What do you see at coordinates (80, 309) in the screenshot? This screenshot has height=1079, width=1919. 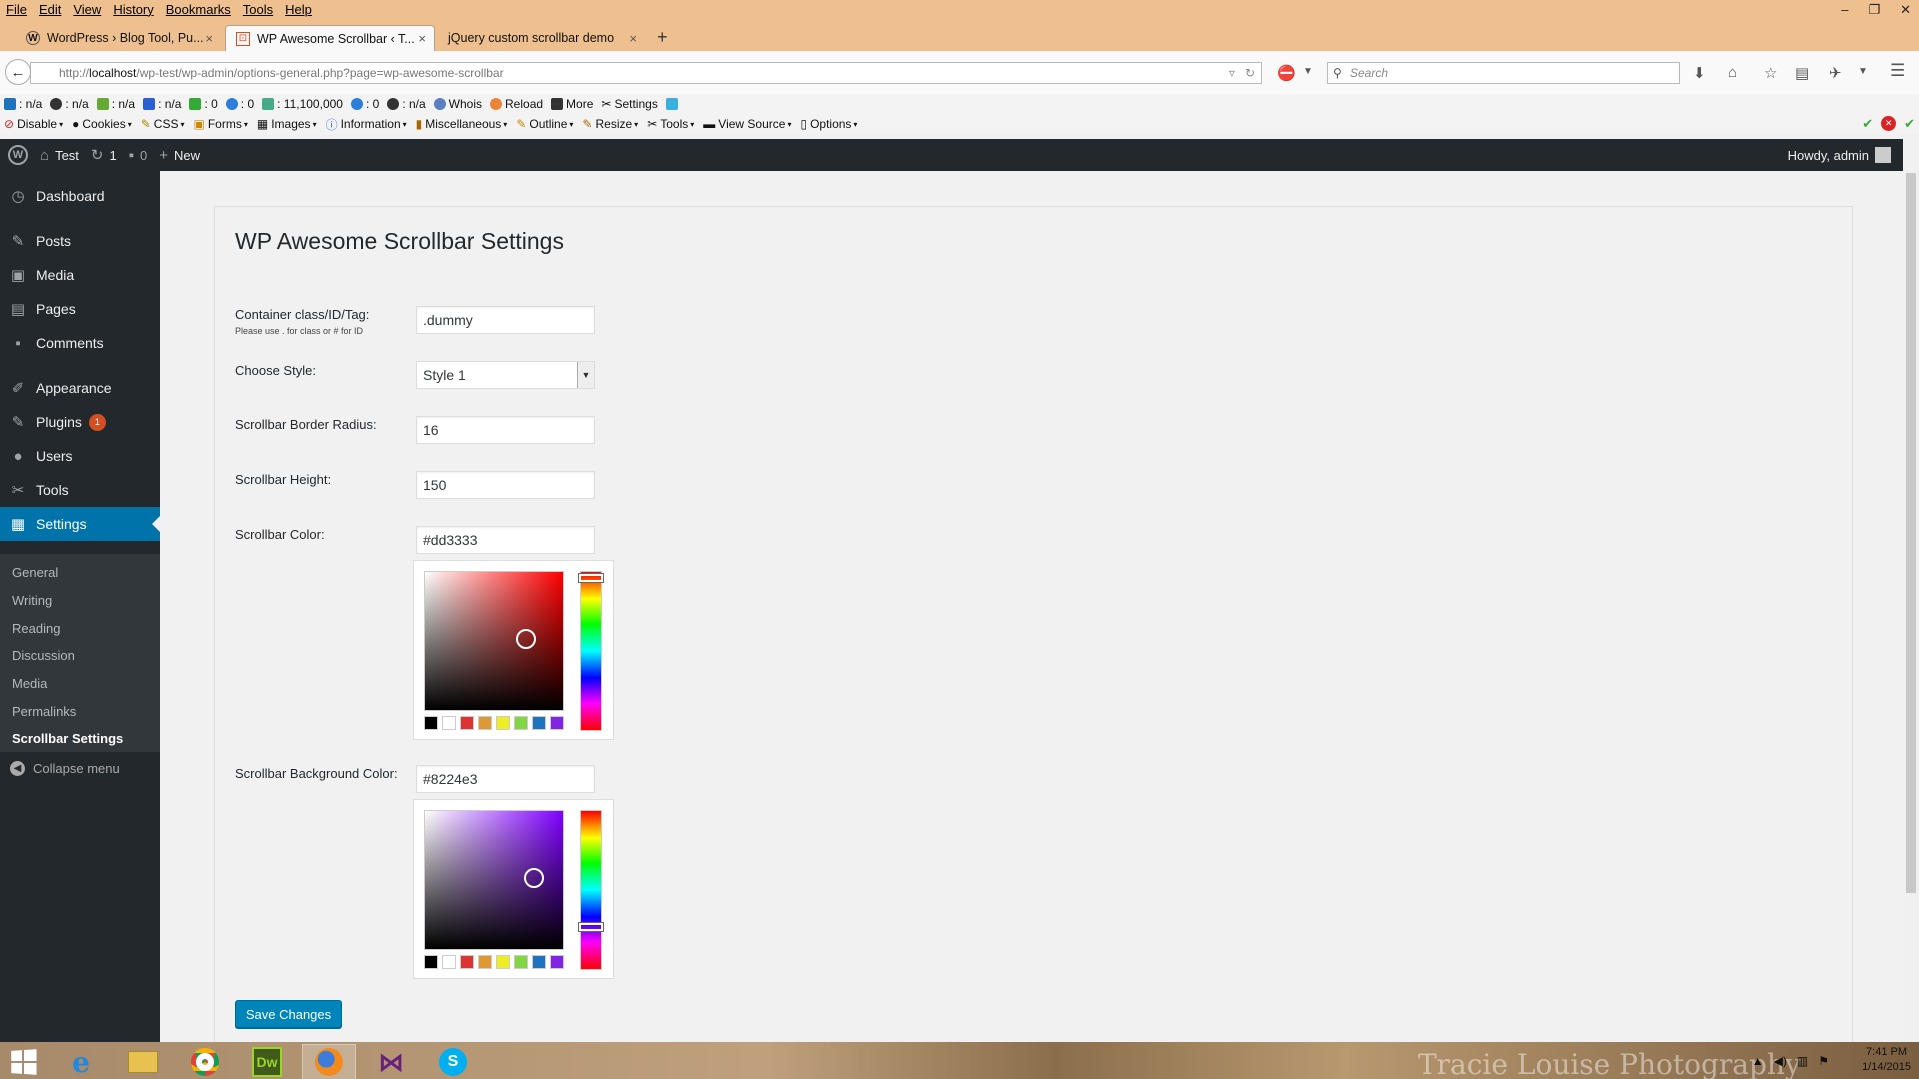 I see `sidebar-item-pages: ▤ Pages` at bounding box center [80, 309].